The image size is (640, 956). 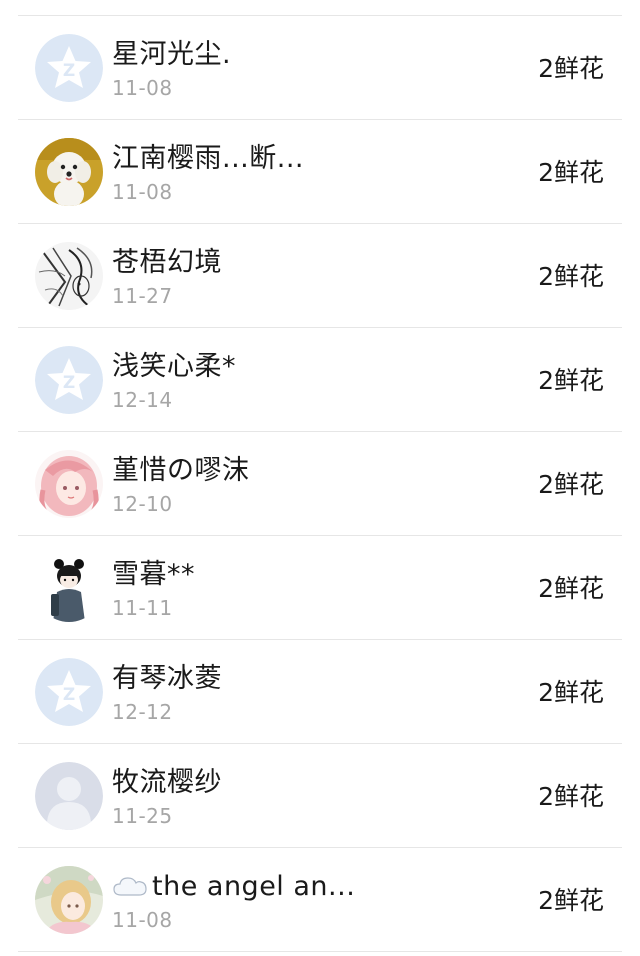 I want to click on date-label: 12-14, so click(x=142, y=400).